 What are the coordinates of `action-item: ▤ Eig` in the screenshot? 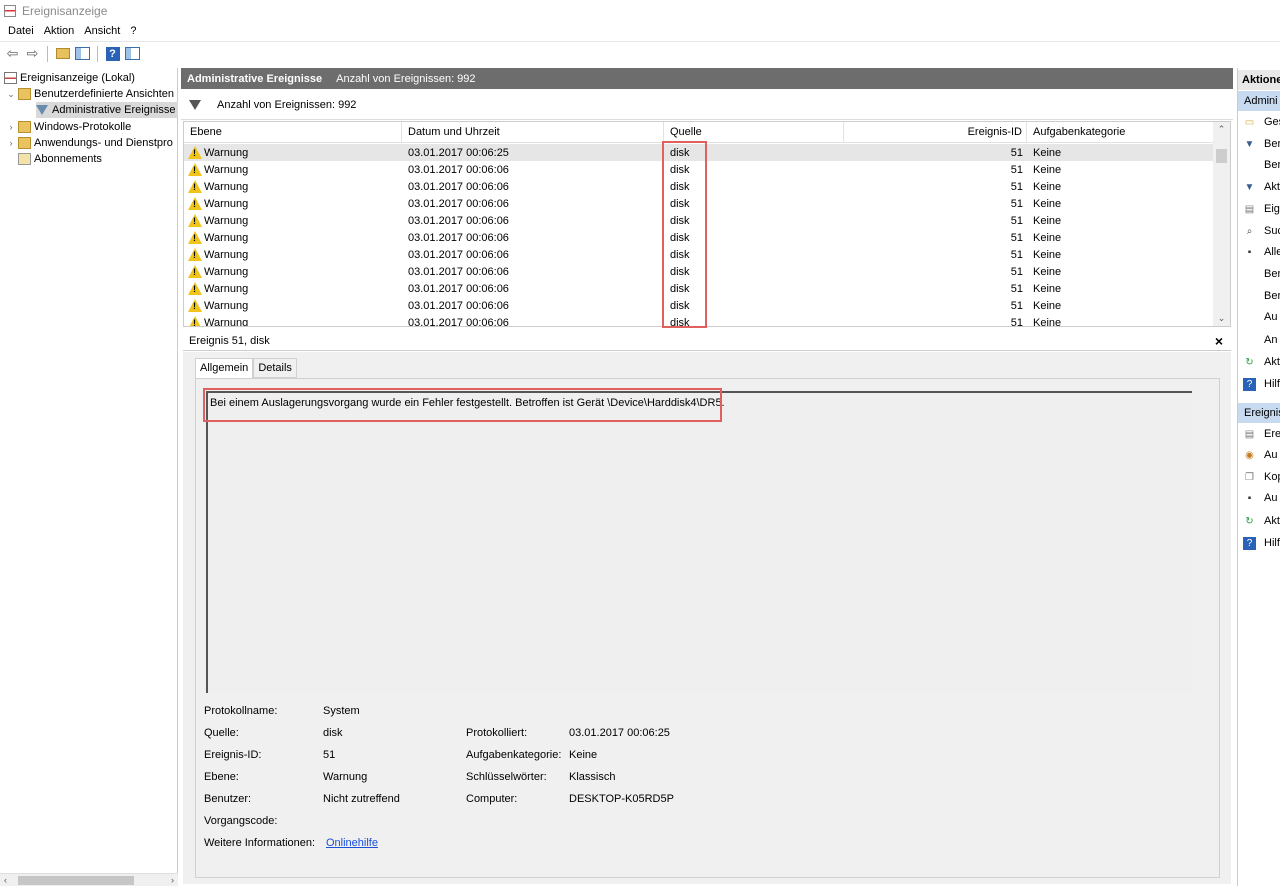 It's located at (1259, 209).